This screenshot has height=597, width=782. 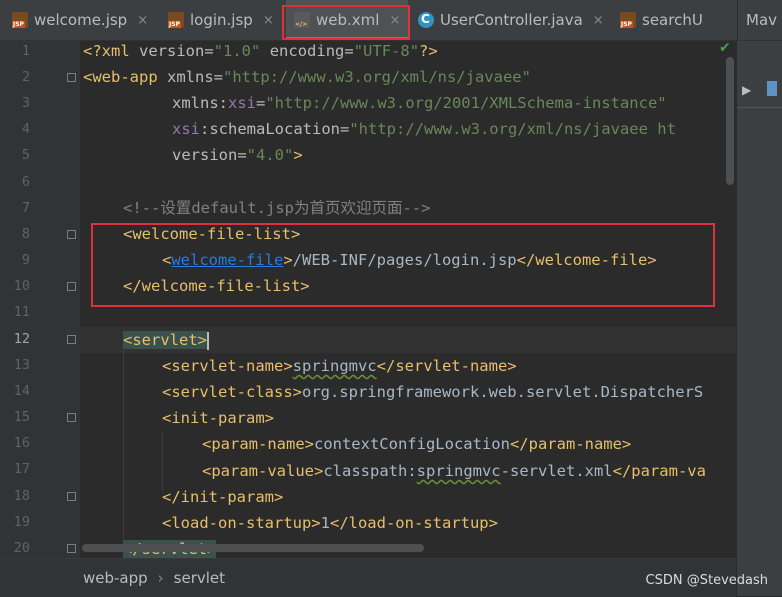 What do you see at coordinates (253, 548) in the screenshot?
I see `horizontal-scrollbar` at bounding box center [253, 548].